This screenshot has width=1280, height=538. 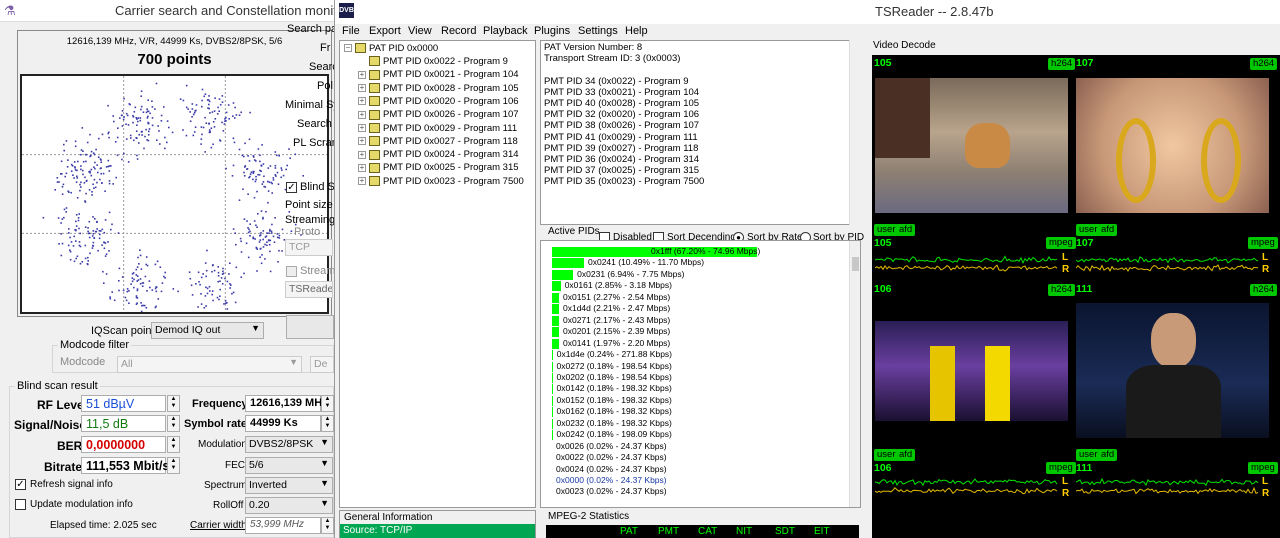 I want to click on tree-item: + PMT PID 0x0027 - Program 118, so click(x=438, y=141).